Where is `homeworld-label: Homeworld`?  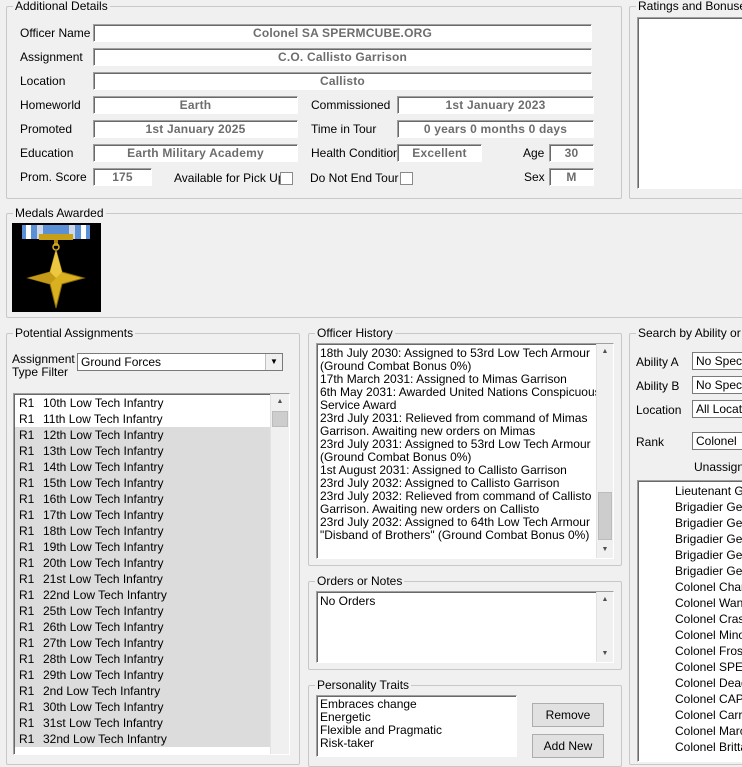 homeworld-label: Homeworld is located at coordinates (50, 105).